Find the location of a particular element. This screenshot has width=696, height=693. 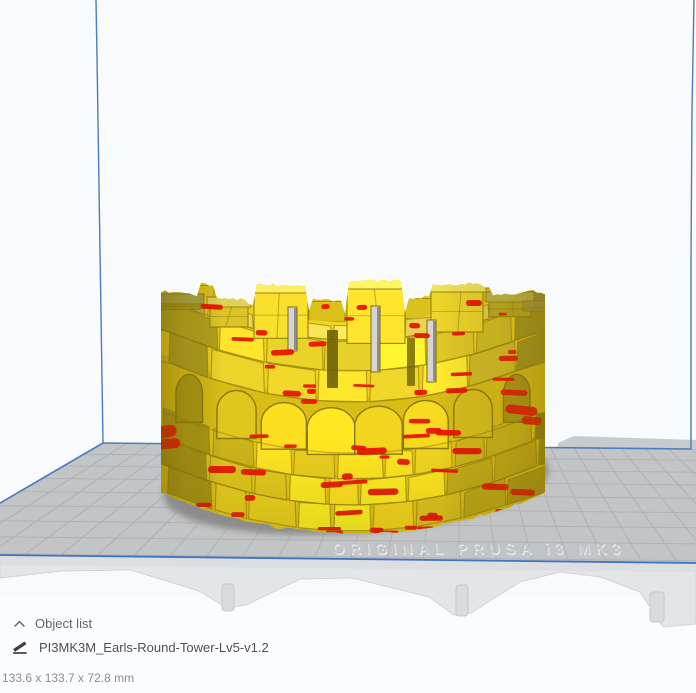

object-list-title: Object list is located at coordinates (64, 623).